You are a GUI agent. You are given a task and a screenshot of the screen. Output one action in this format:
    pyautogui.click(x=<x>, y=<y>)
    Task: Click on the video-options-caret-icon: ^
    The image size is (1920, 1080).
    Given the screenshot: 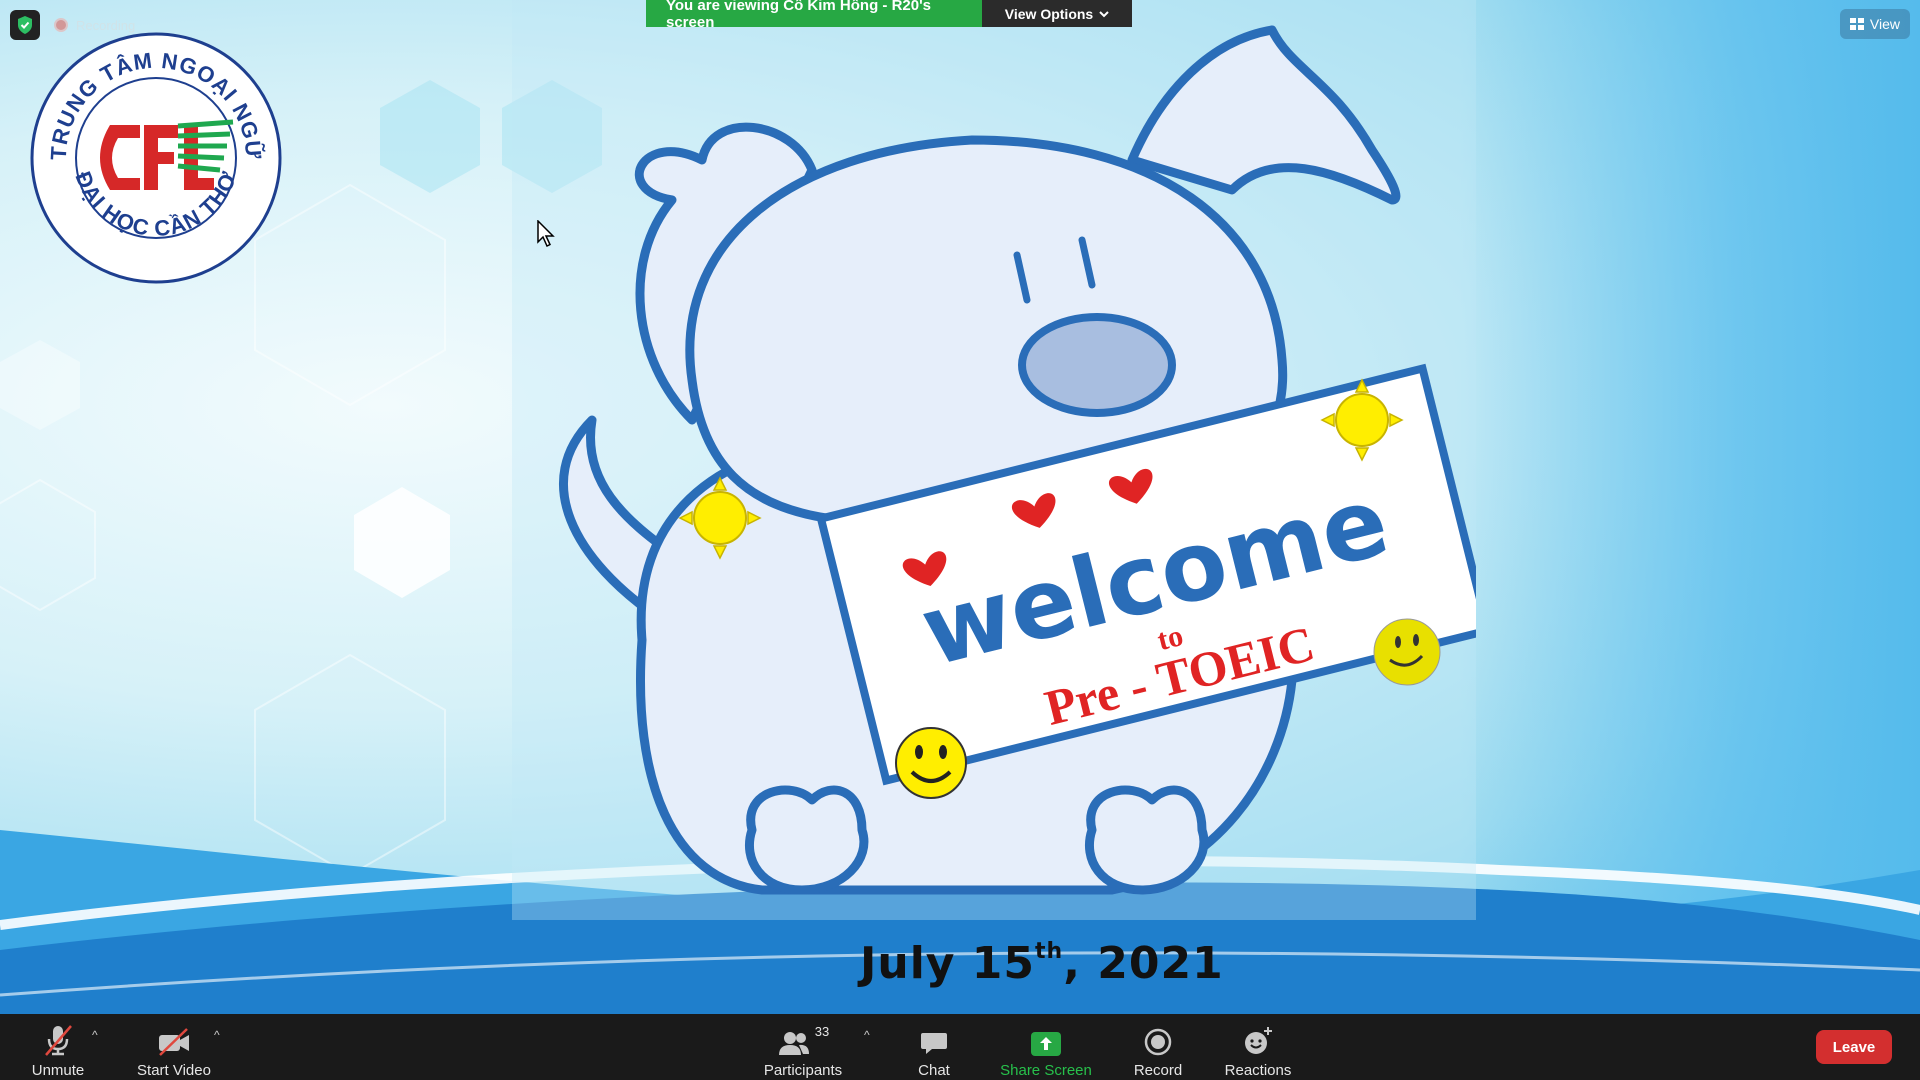 What is the action you would take?
    pyautogui.click(x=217, y=1035)
    